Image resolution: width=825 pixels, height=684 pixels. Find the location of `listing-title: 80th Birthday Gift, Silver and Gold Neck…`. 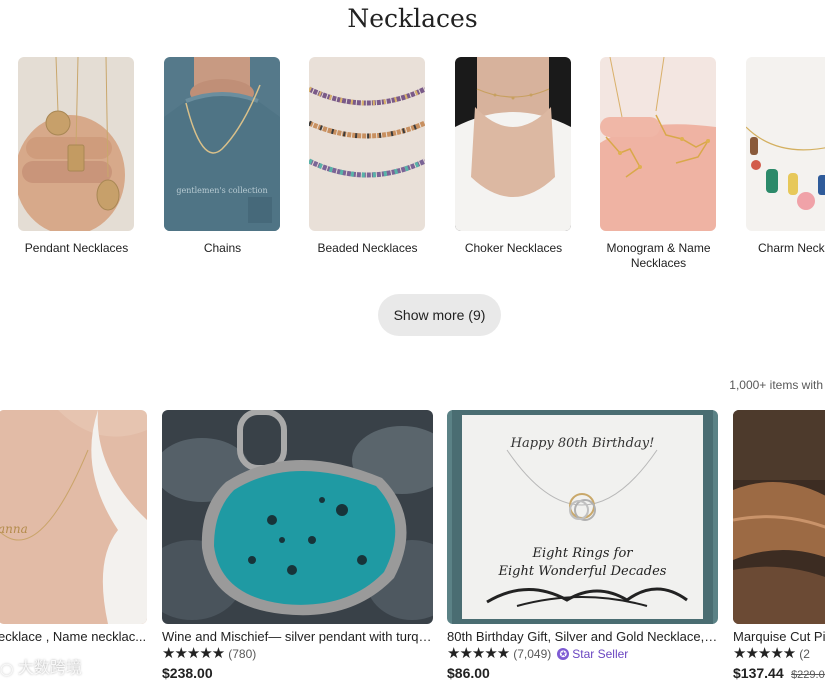

listing-title: 80th Birthday Gift, Silver and Gold Neck… is located at coordinates (582, 636).